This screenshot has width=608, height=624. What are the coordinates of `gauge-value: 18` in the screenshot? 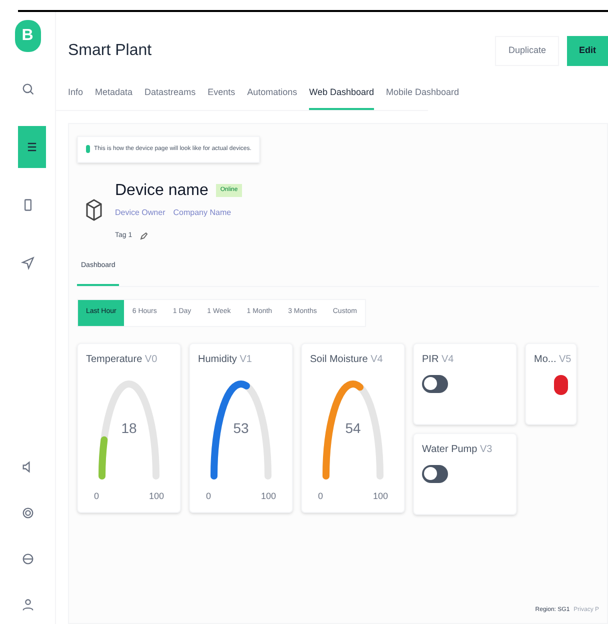 It's located at (129, 428).